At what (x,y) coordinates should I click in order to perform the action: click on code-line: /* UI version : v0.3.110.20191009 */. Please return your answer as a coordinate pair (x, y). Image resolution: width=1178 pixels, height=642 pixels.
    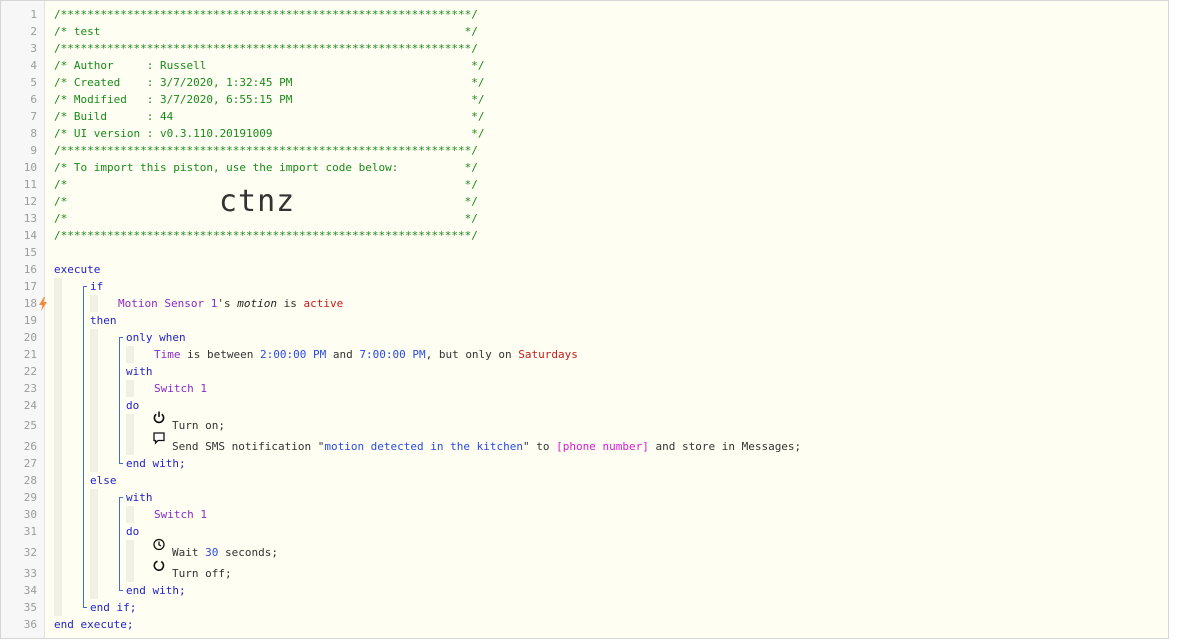
    Looking at the image, I should click on (269, 133).